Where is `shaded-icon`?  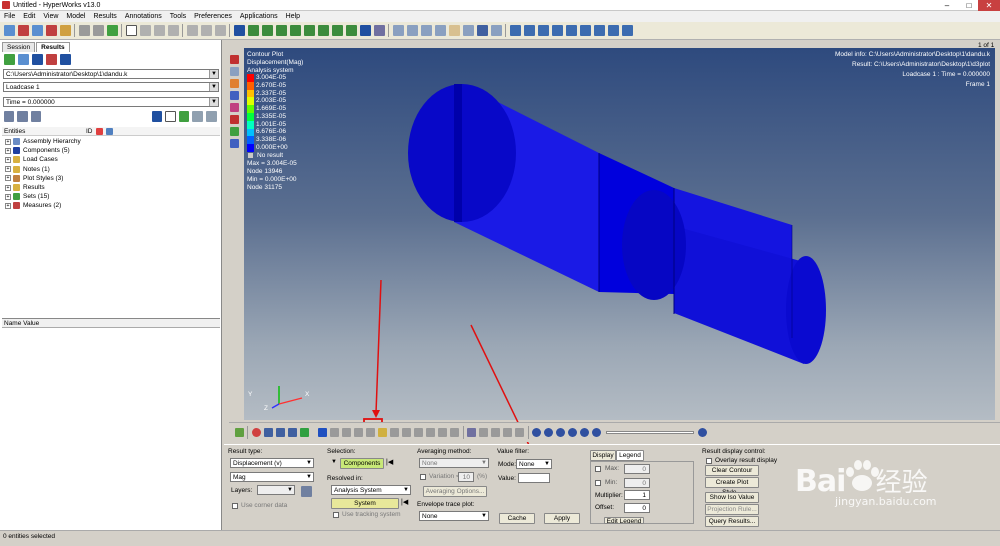
shaded-icon is located at coordinates (292, 432).